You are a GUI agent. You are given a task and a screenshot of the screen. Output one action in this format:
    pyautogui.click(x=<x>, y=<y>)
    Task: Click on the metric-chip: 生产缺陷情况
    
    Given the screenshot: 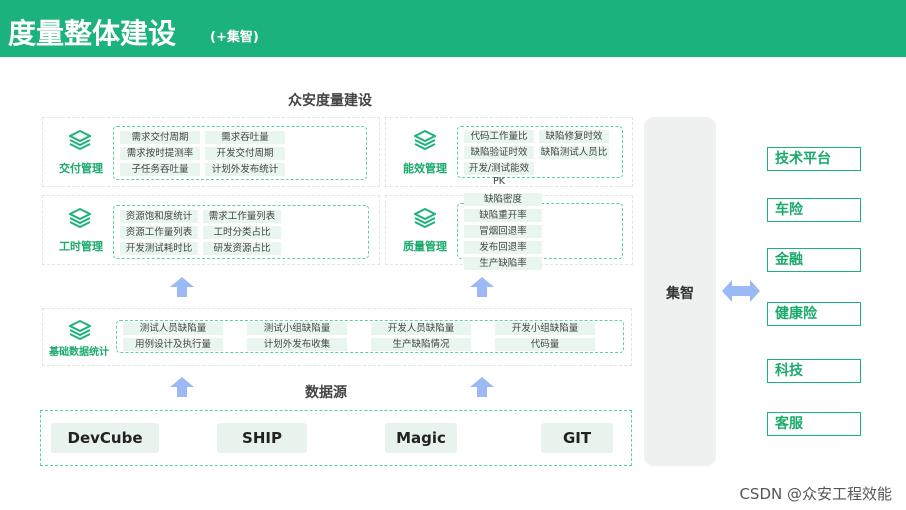 What is the action you would take?
    pyautogui.click(x=421, y=344)
    